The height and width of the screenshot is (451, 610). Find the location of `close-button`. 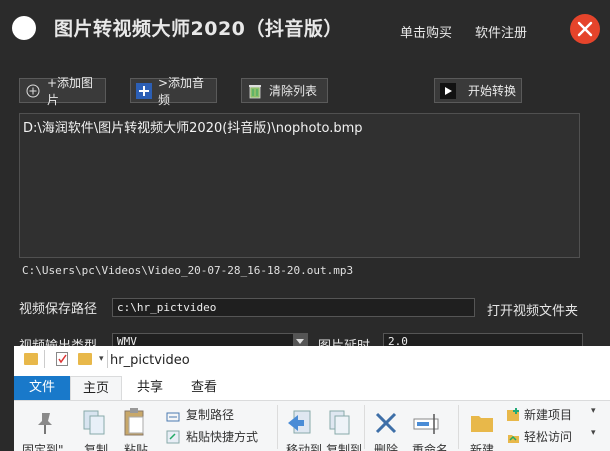

close-button is located at coordinates (585, 29).